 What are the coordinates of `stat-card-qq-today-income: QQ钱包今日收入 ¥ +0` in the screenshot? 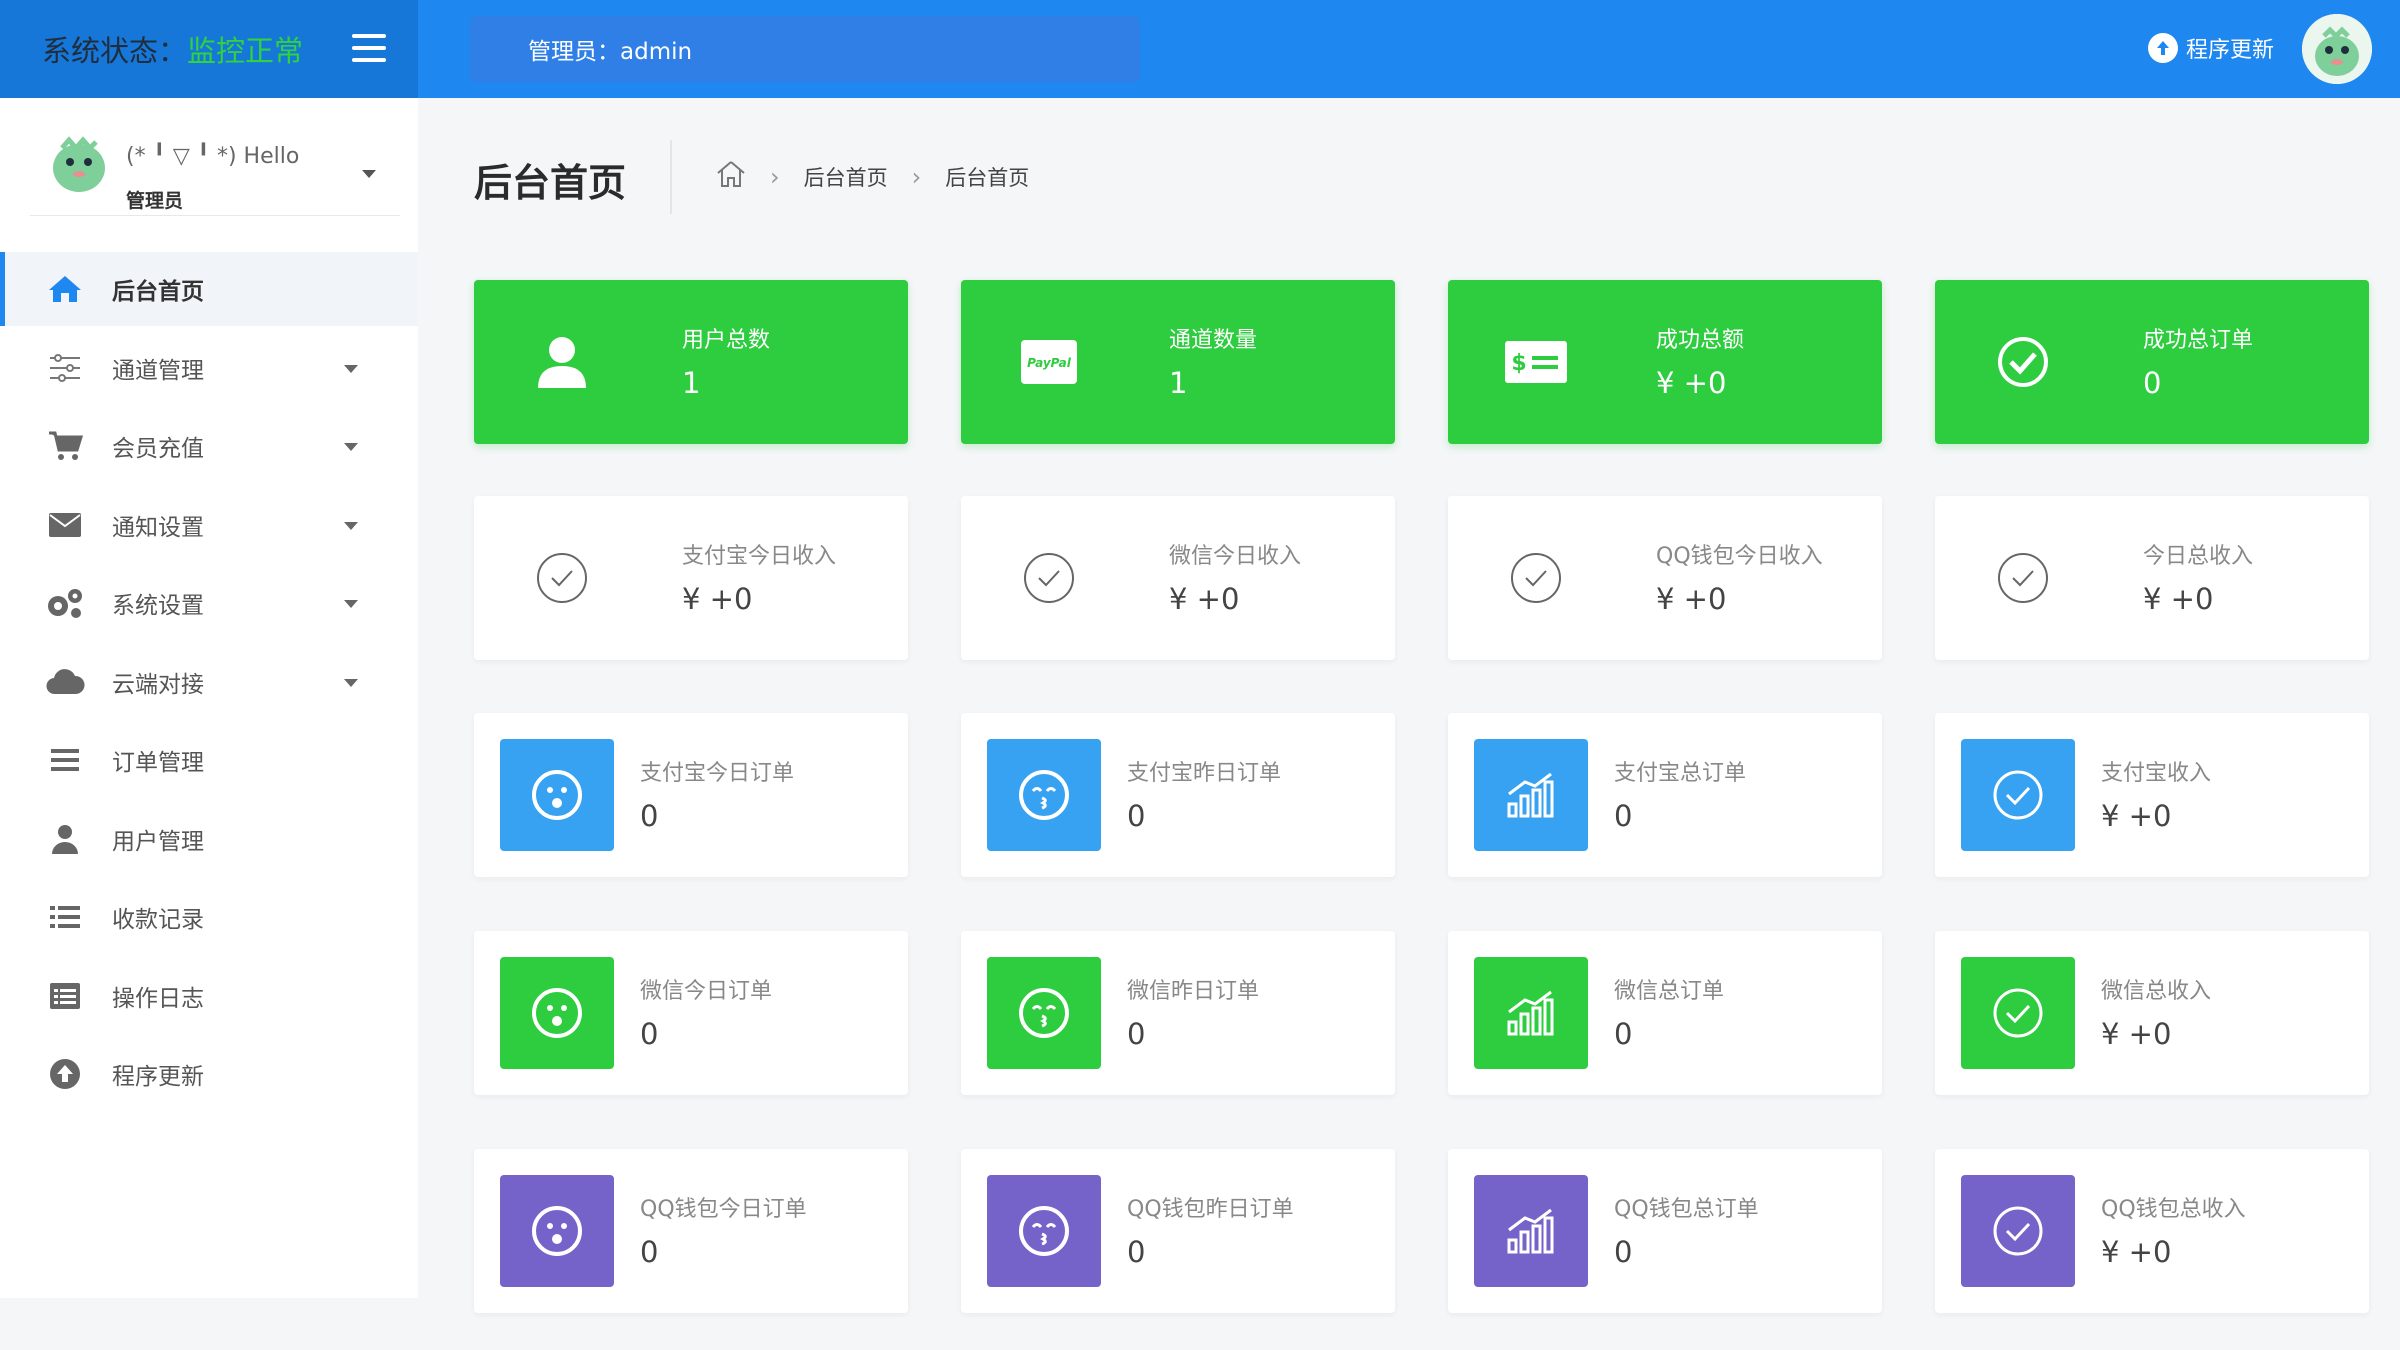 It's located at (1665, 578).